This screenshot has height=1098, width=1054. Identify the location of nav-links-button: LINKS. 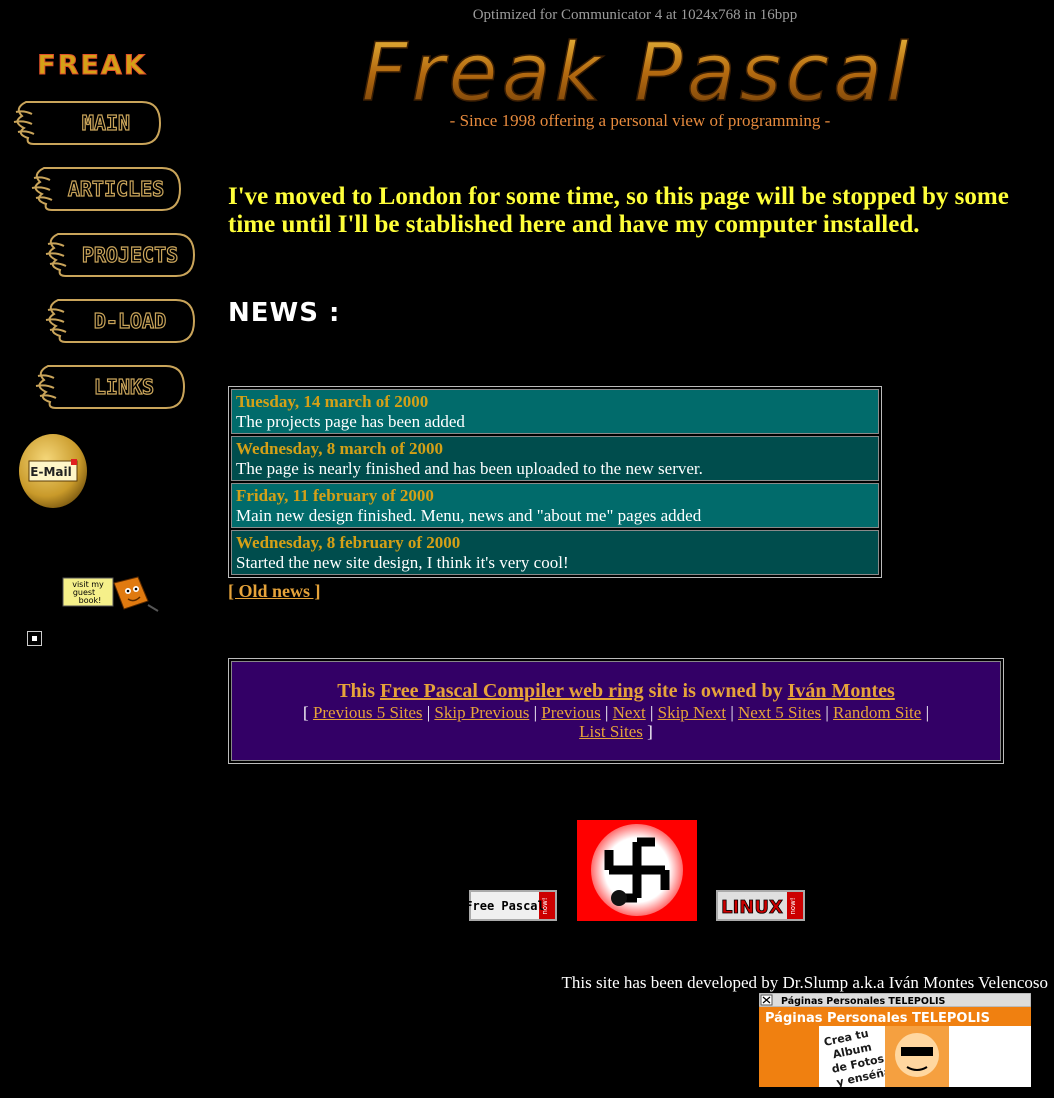
(110, 387).